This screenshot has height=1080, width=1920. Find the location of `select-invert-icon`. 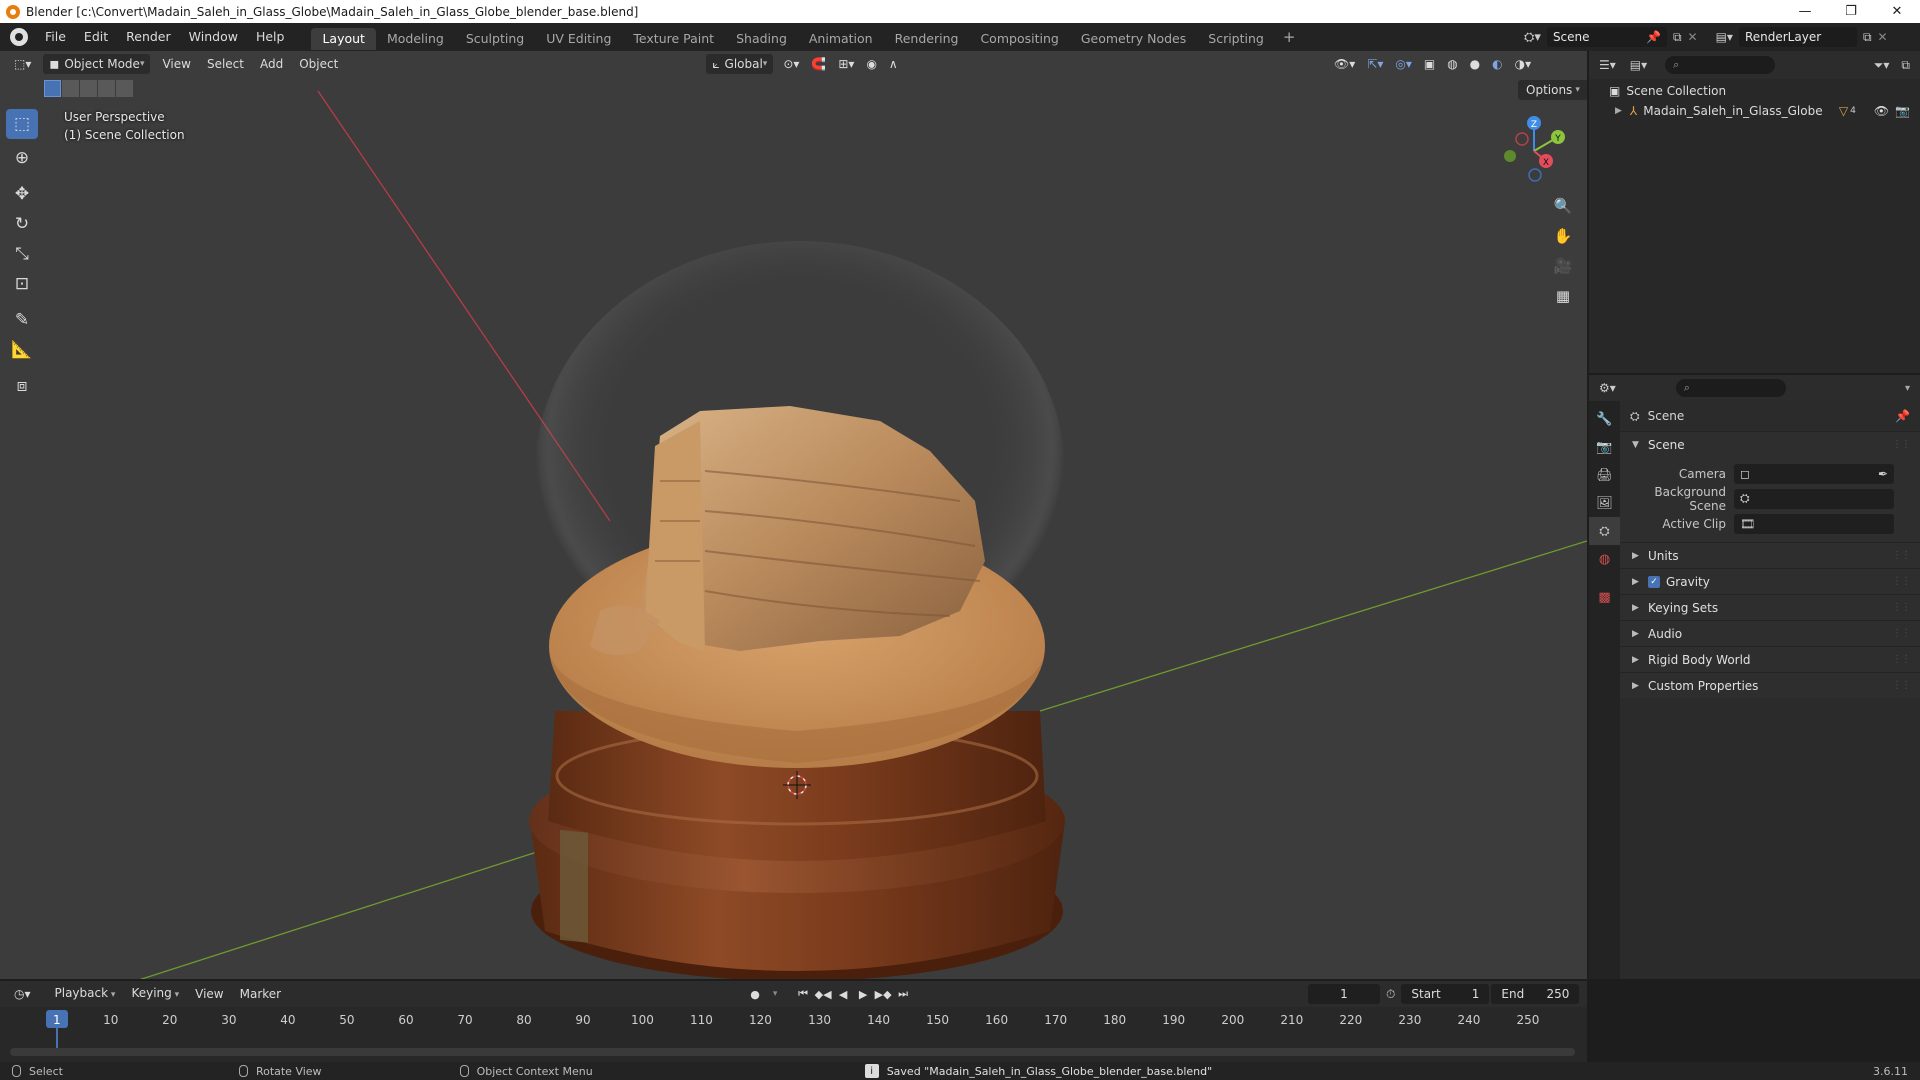

select-invert-icon is located at coordinates (106, 88).